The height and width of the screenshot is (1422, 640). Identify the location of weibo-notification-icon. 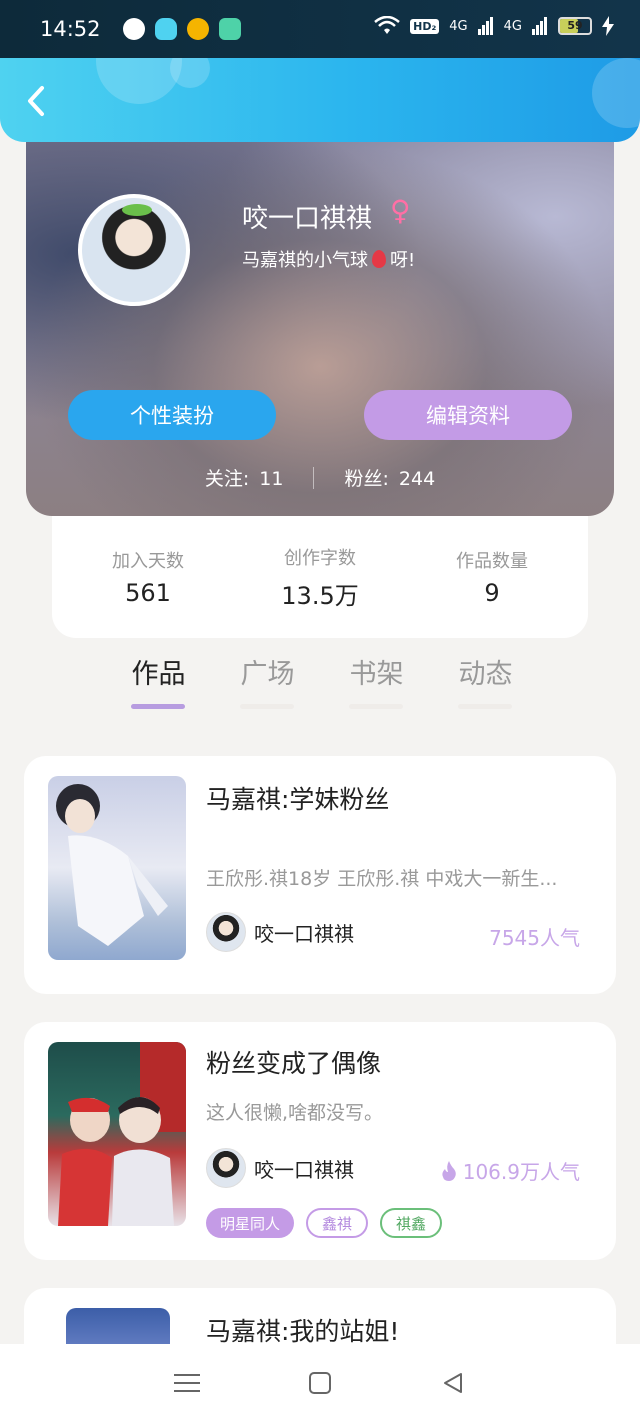
(197, 29).